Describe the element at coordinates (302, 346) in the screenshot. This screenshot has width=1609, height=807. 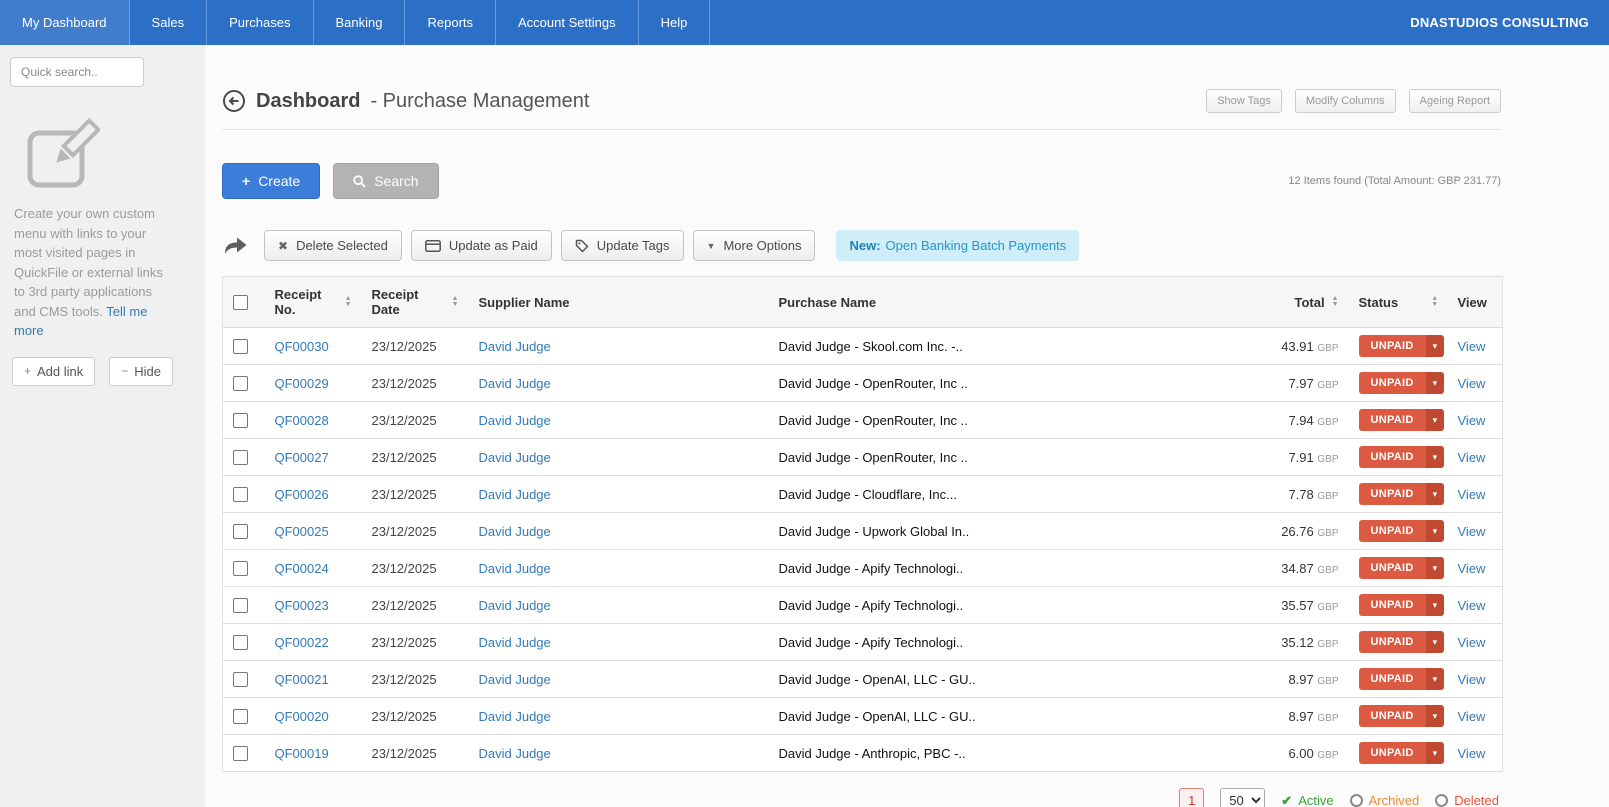
I see `receipt-no-link: QF00030` at that location.